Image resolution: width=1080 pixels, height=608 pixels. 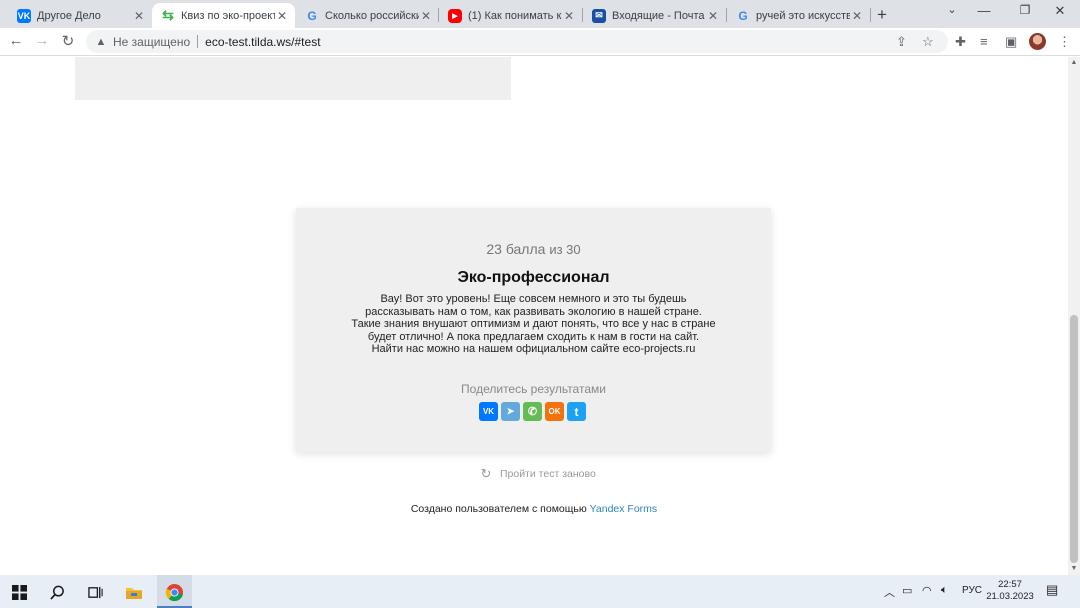 What do you see at coordinates (198, 41) in the screenshot?
I see `omnibox-divider` at bounding box center [198, 41].